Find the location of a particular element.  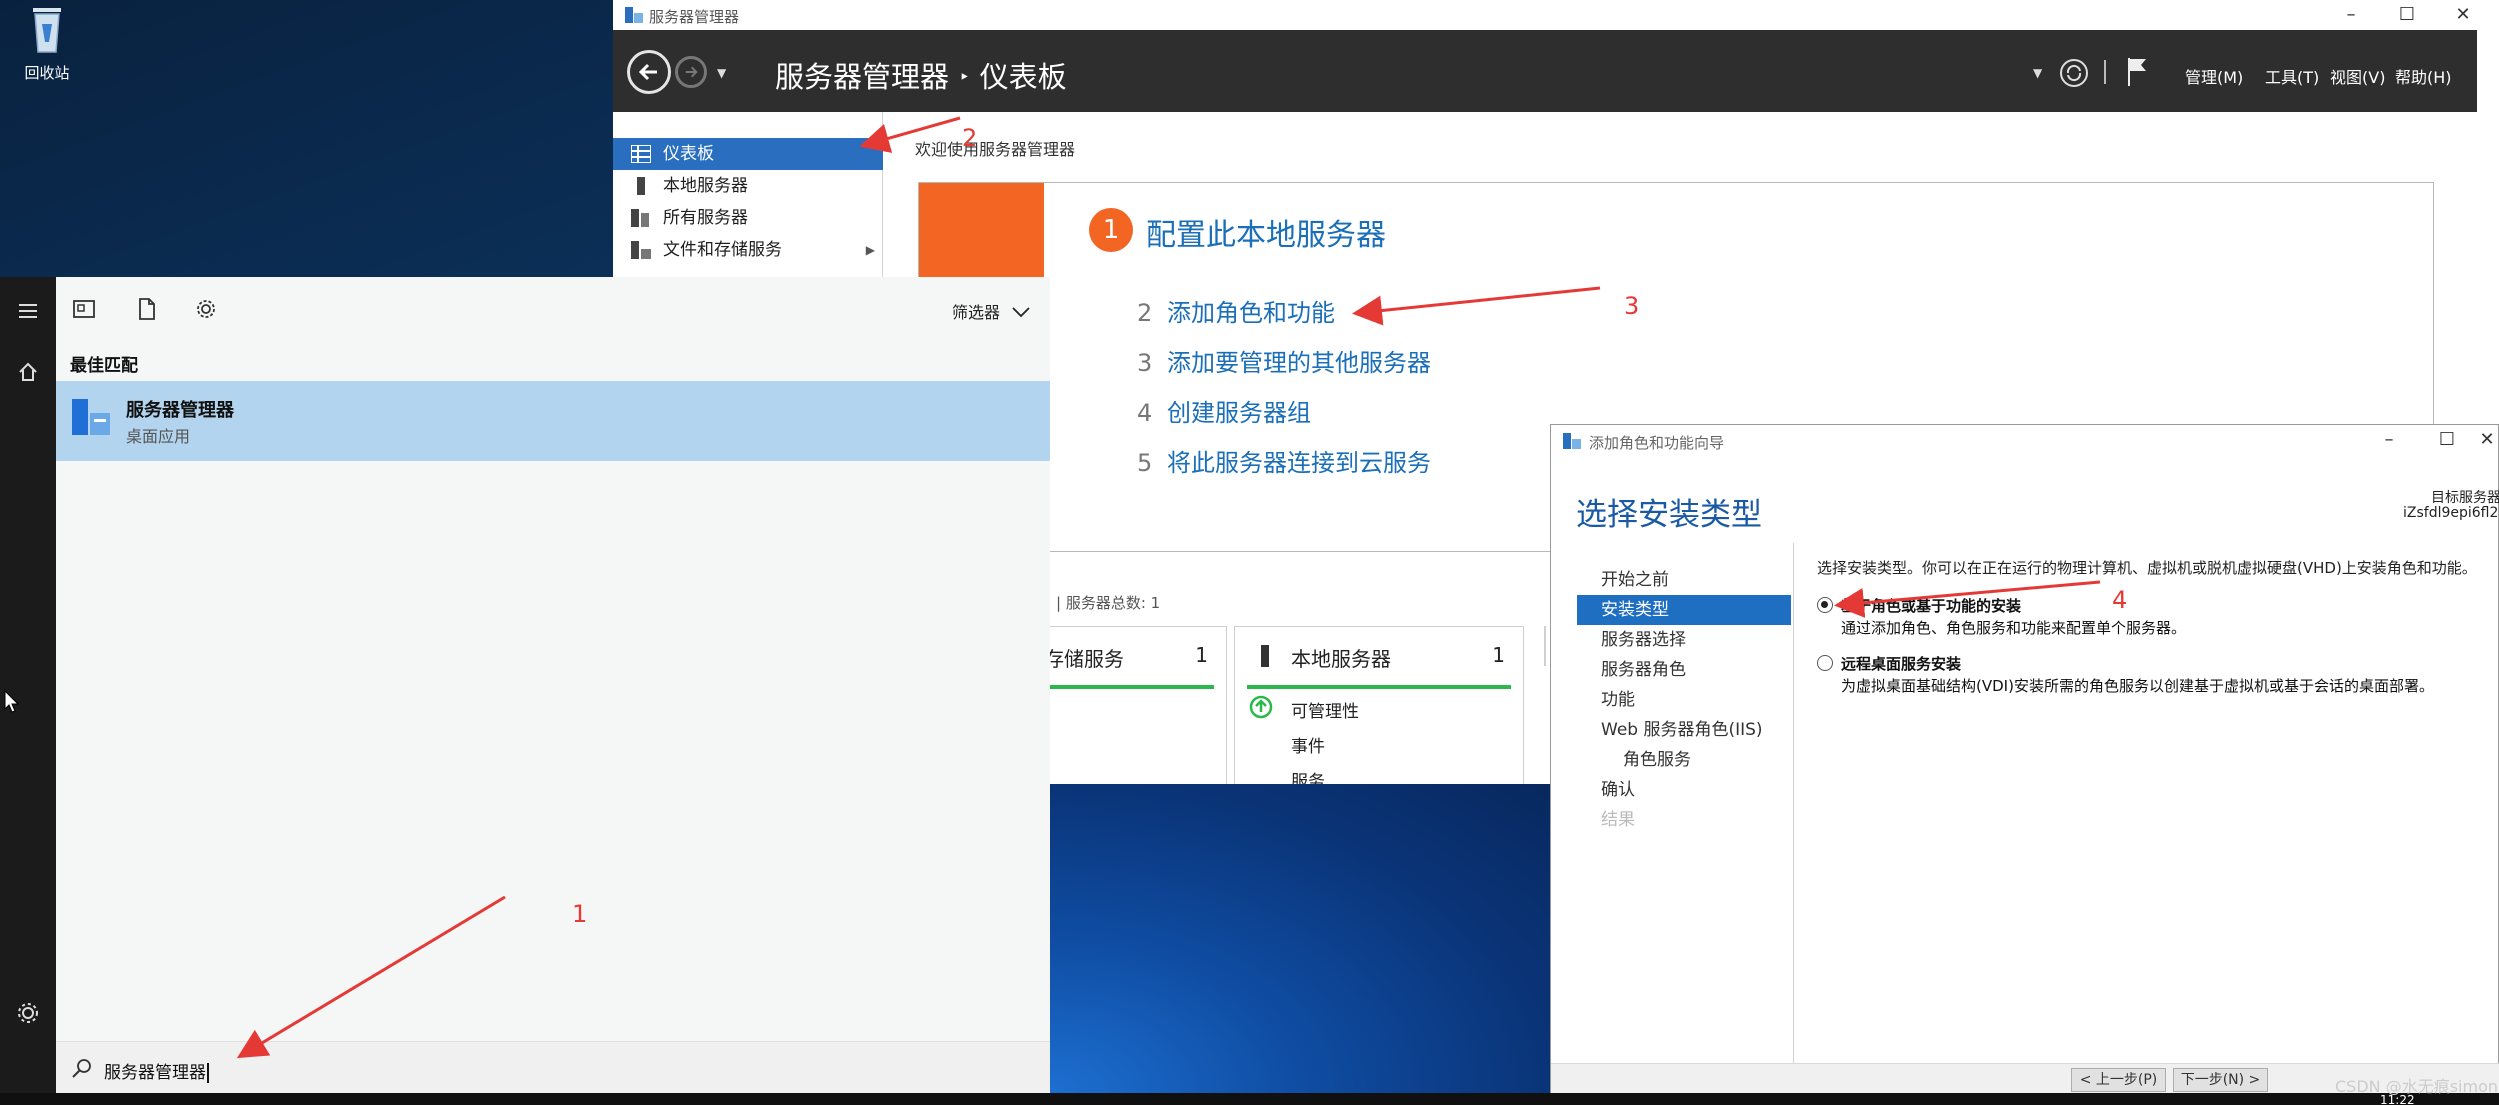

apps-filter-icon is located at coordinates (84, 309).